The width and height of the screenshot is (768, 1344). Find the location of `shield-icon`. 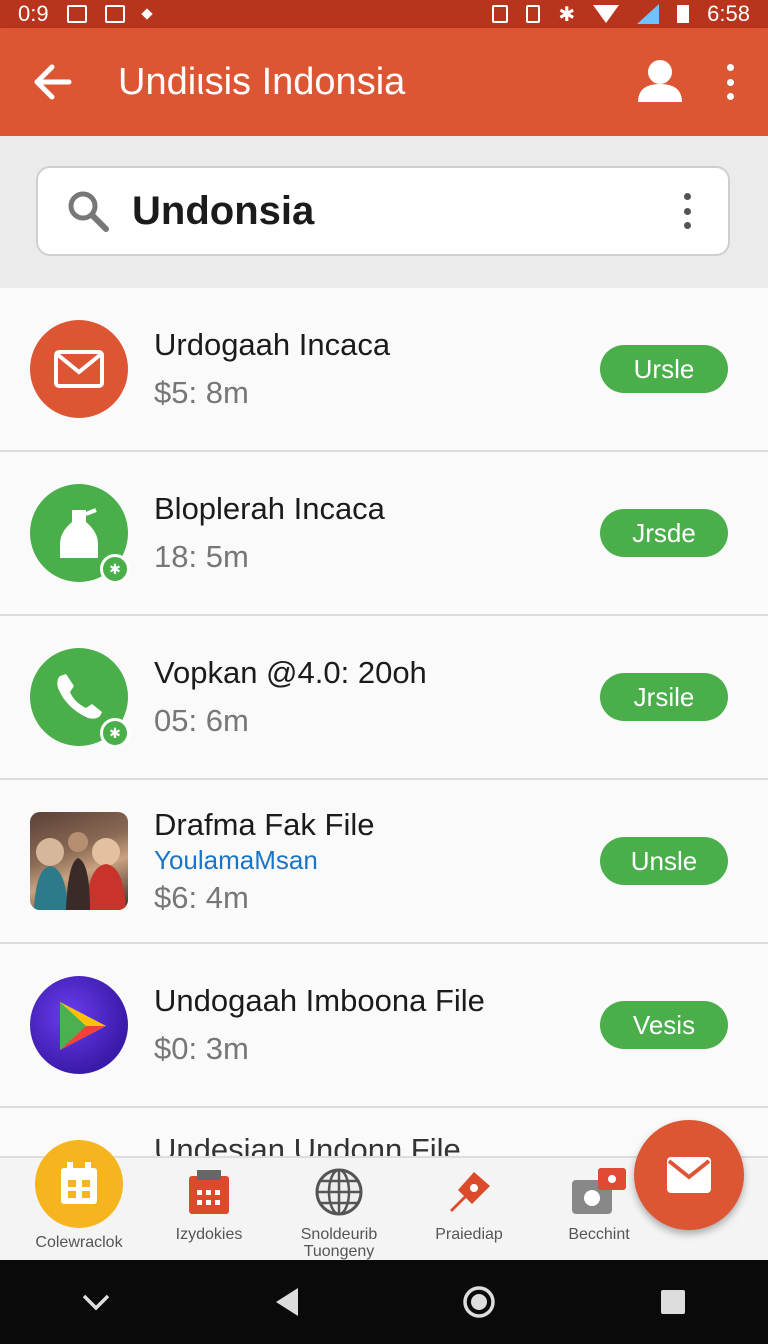

shield-icon is located at coordinates (500, 14).